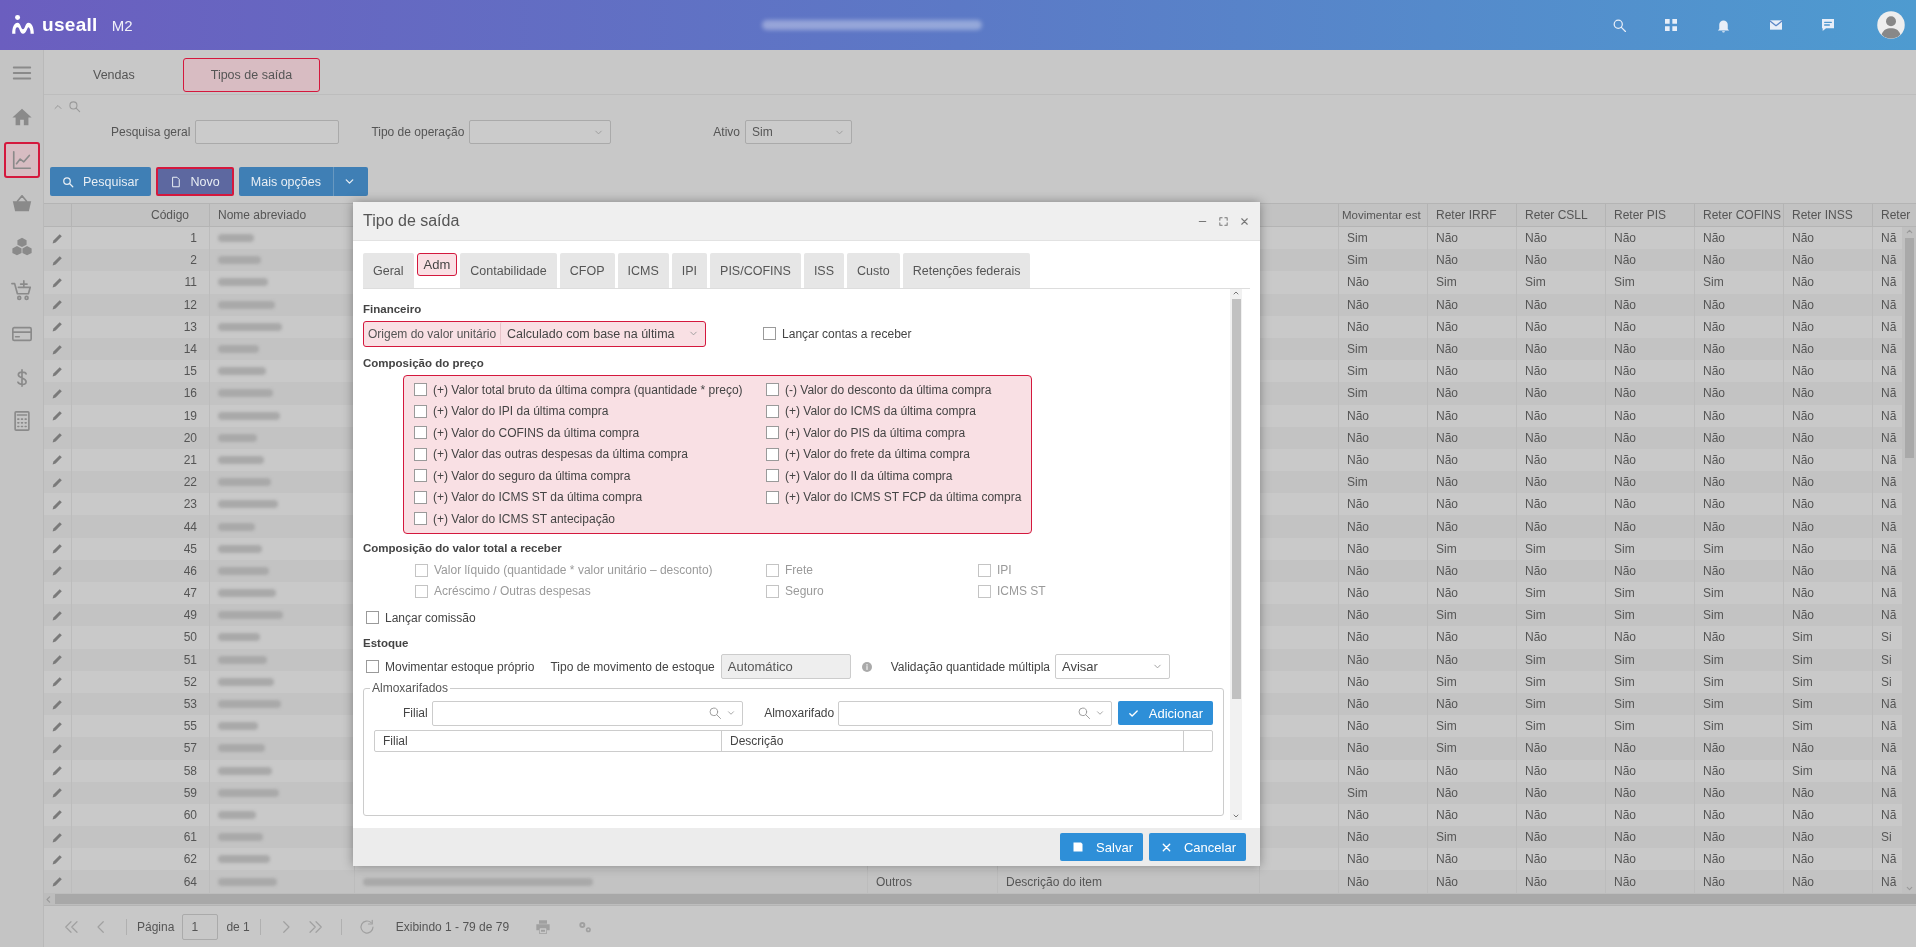 The width and height of the screenshot is (1916, 947). Describe the element at coordinates (388, 270) in the screenshot. I see `tab: Geral` at that location.